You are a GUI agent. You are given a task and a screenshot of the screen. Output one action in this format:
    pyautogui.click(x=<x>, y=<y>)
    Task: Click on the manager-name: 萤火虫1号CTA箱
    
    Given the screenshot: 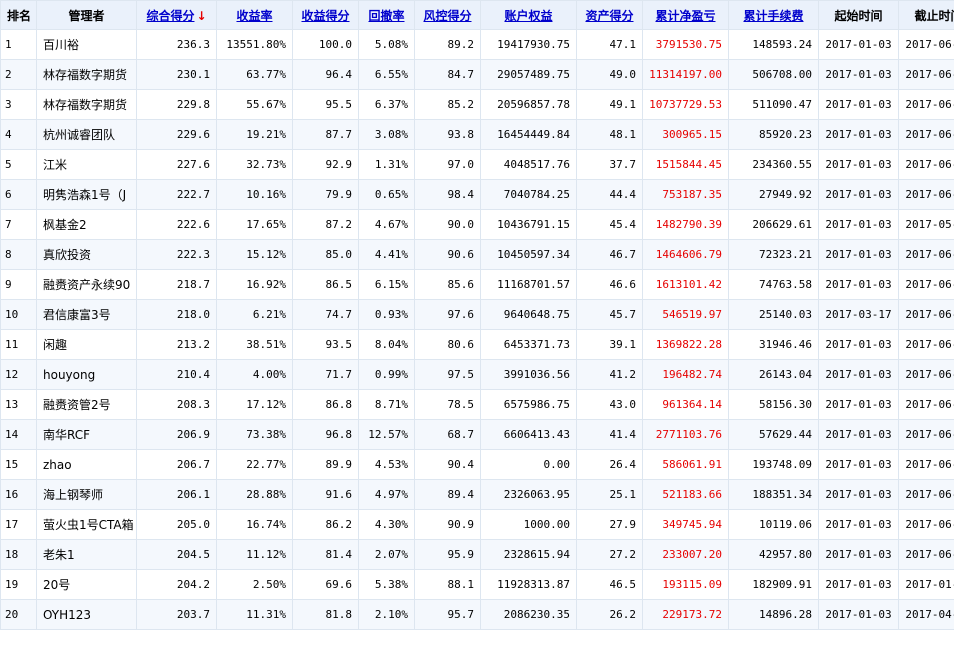 What is the action you would take?
    pyautogui.click(x=86, y=524)
    